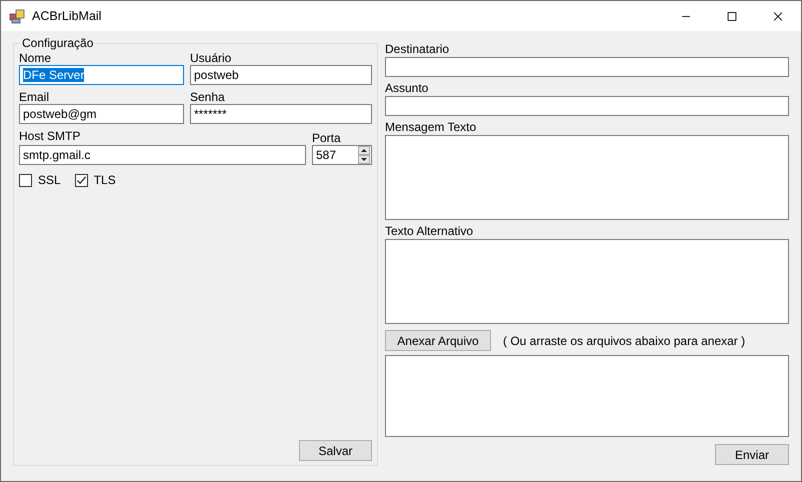  Describe the element at coordinates (208, 97) in the screenshot. I see `field-label: Senha` at that location.